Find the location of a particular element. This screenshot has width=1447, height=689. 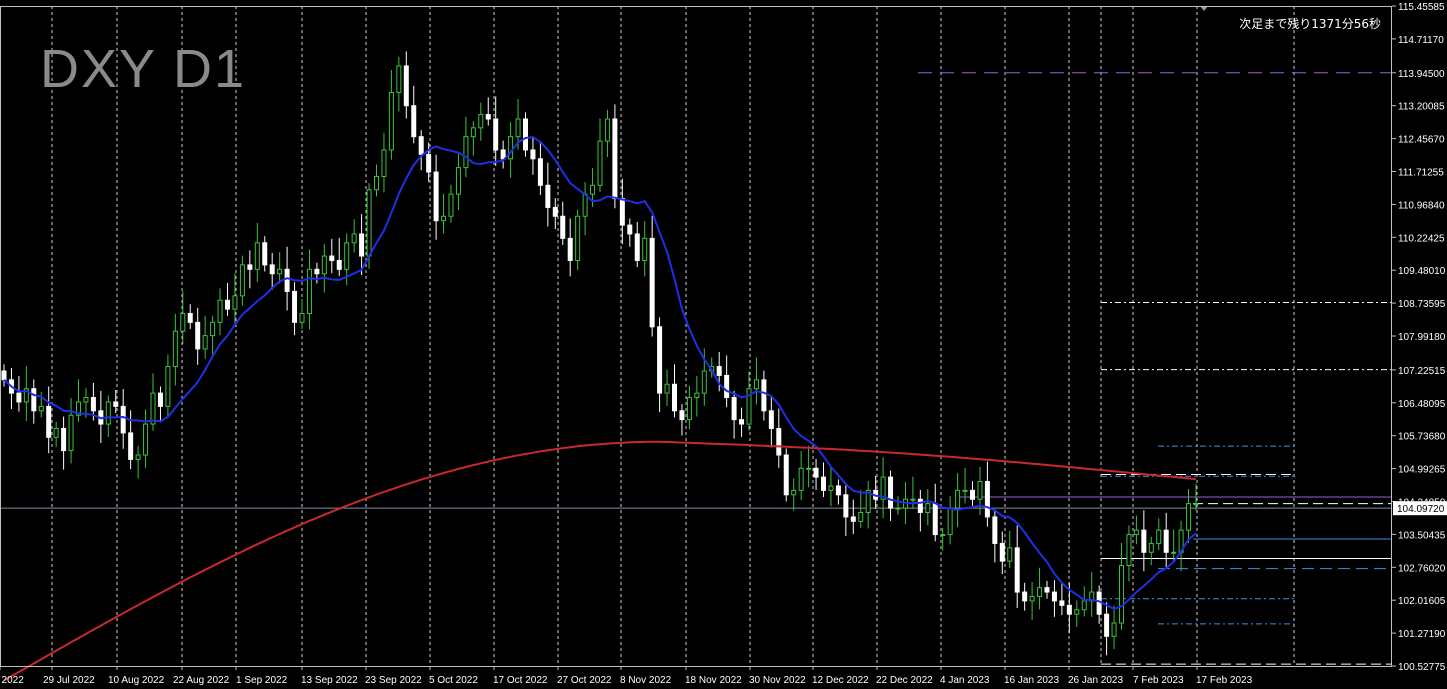

price-tick-label: 105.73680 is located at coordinates (1422, 437).